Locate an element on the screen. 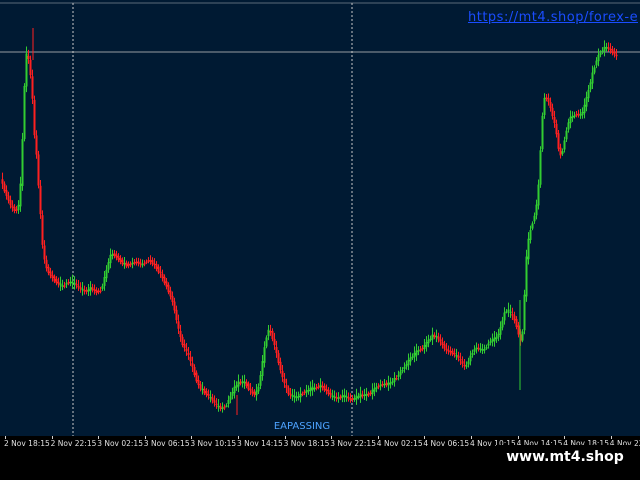 Image resolution: width=640 pixels, height=480 pixels. time-axis-label: 4 Nov 06:15 is located at coordinates (446, 443).